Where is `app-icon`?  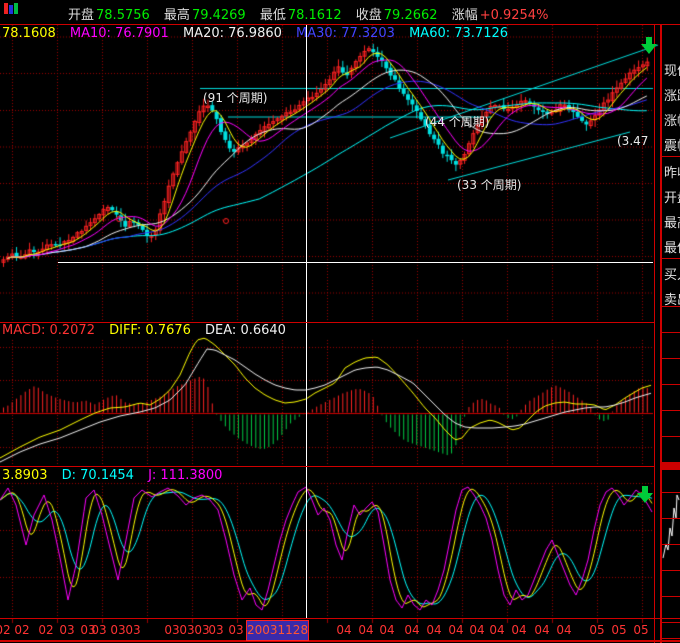
app-icon is located at coordinates (12, 8).